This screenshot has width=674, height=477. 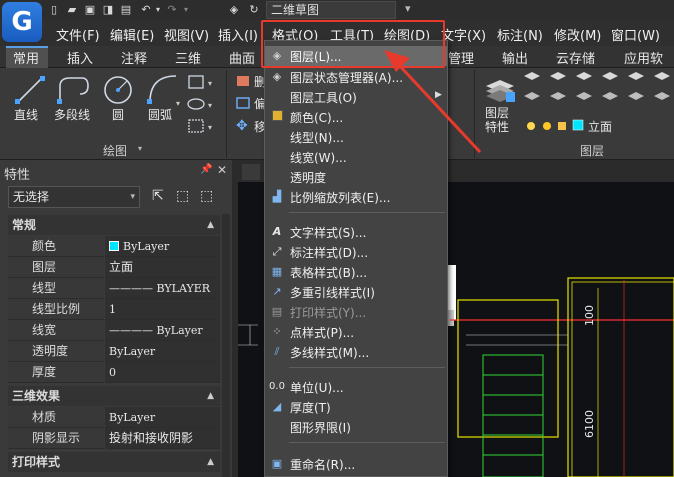 I want to click on undo-dropdown-icon: ▾, so click(x=158, y=9).